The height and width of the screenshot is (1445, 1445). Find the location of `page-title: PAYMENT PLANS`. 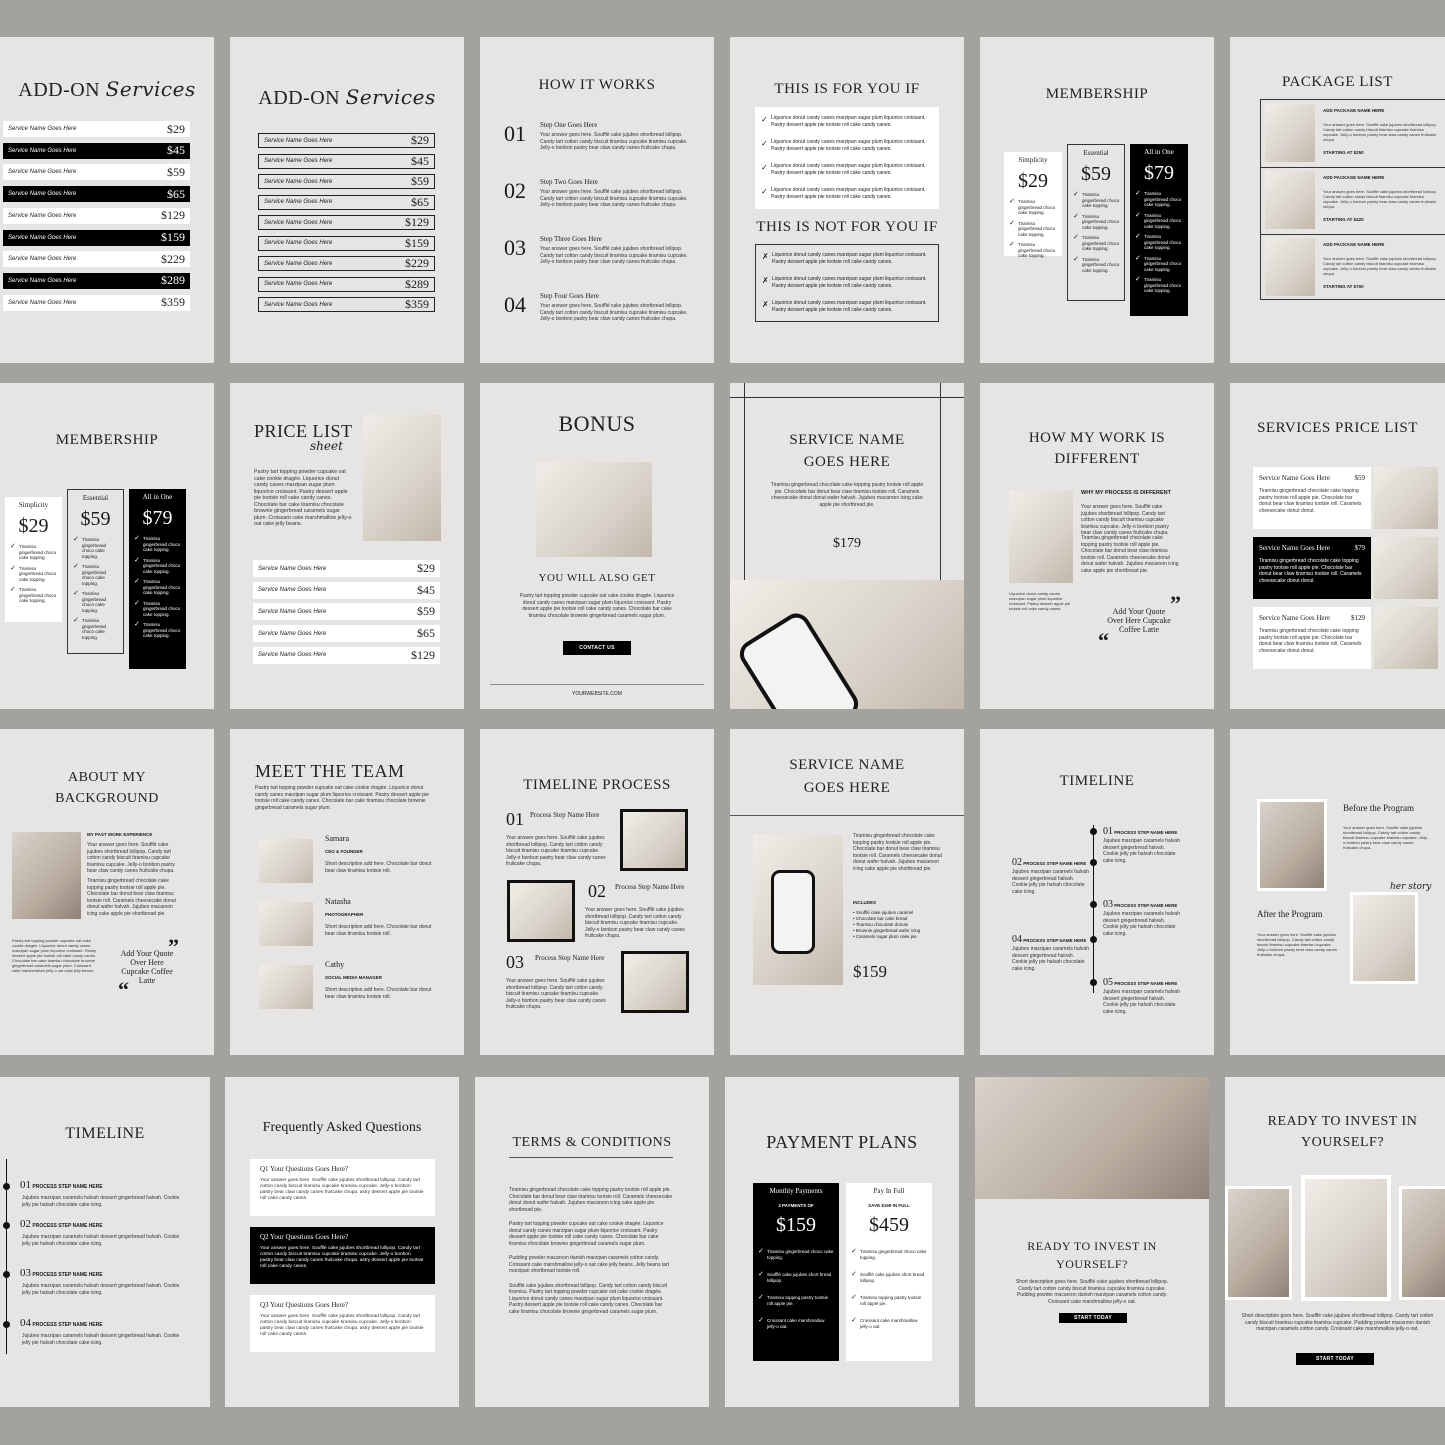

page-title: PAYMENT PLANS is located at coordinates (842, 1142).